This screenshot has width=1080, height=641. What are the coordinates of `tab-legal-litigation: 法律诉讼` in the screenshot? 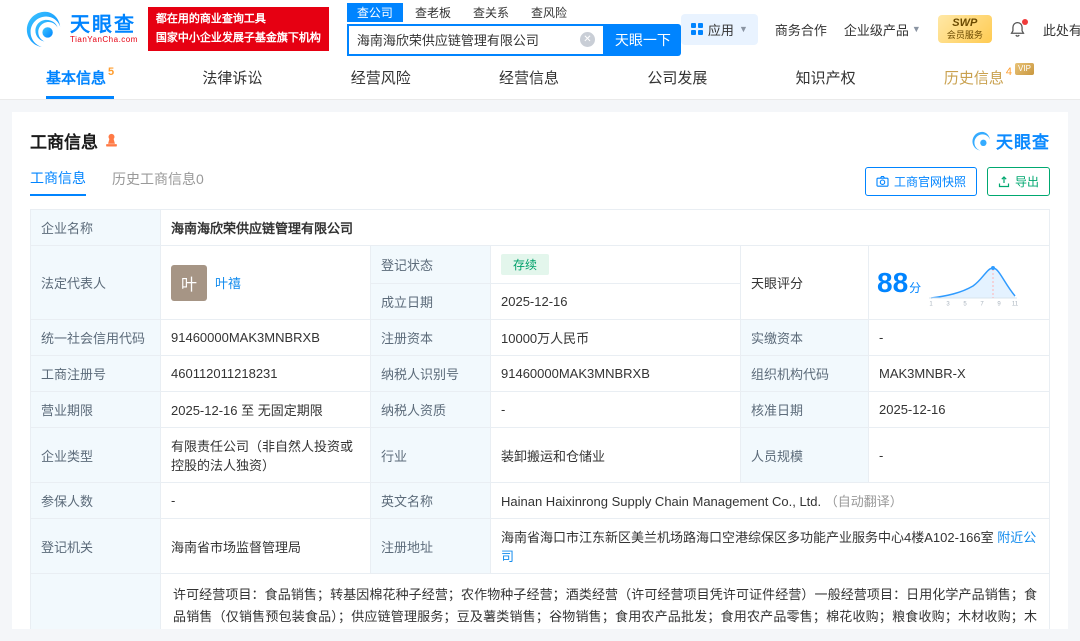 It's located at (232, 78).